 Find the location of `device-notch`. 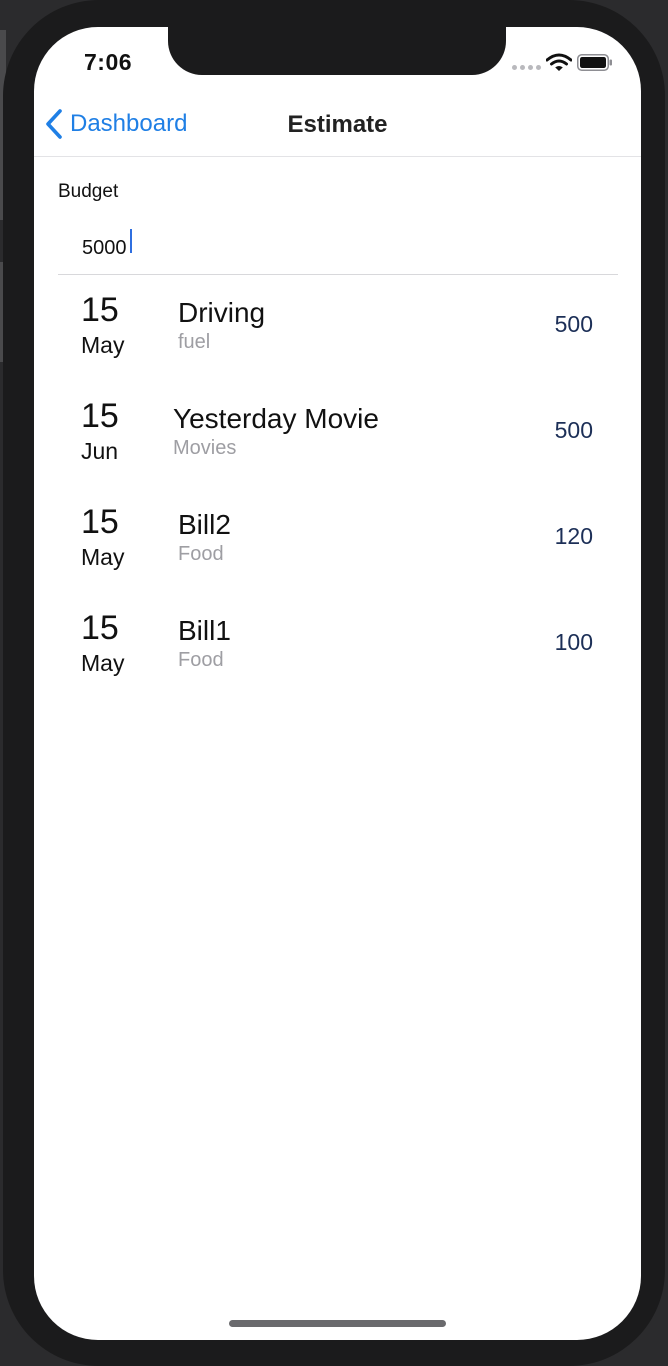

device-notch is located at coordinates (337, 51).